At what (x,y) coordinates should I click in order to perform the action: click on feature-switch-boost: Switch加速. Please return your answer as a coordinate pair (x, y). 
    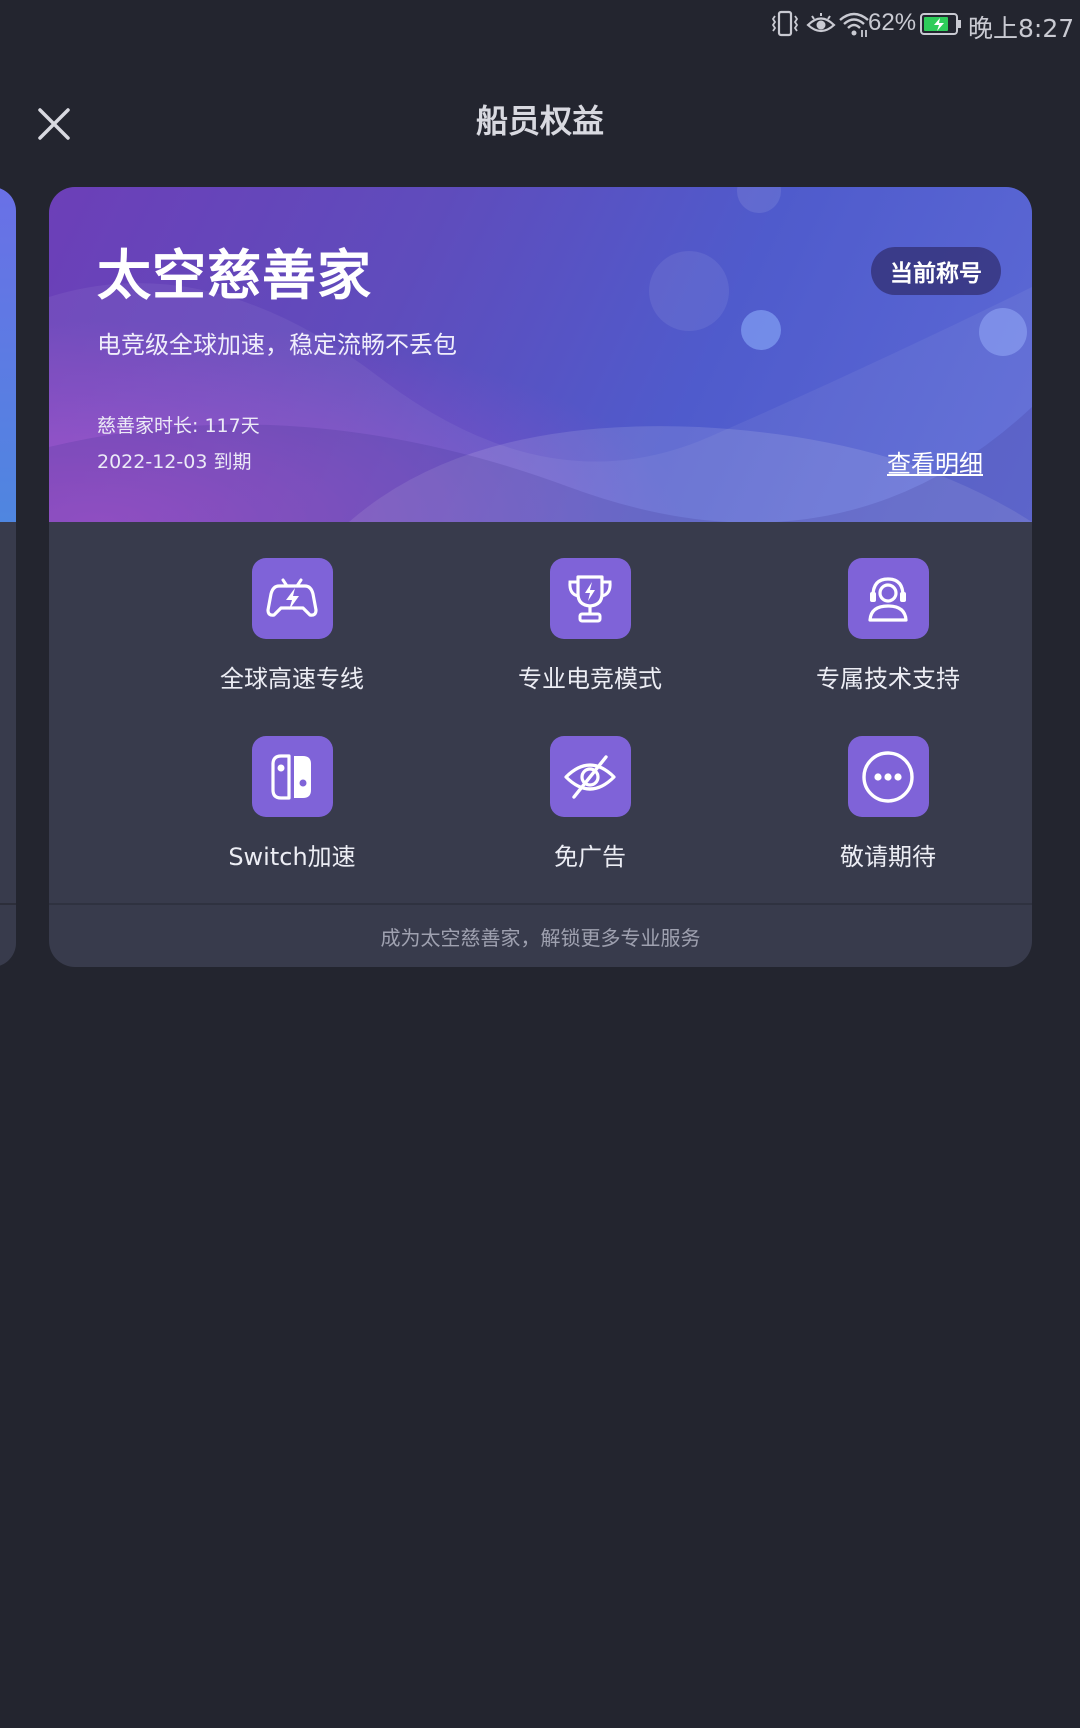
    Looking at the image, I should click on (292, 804).